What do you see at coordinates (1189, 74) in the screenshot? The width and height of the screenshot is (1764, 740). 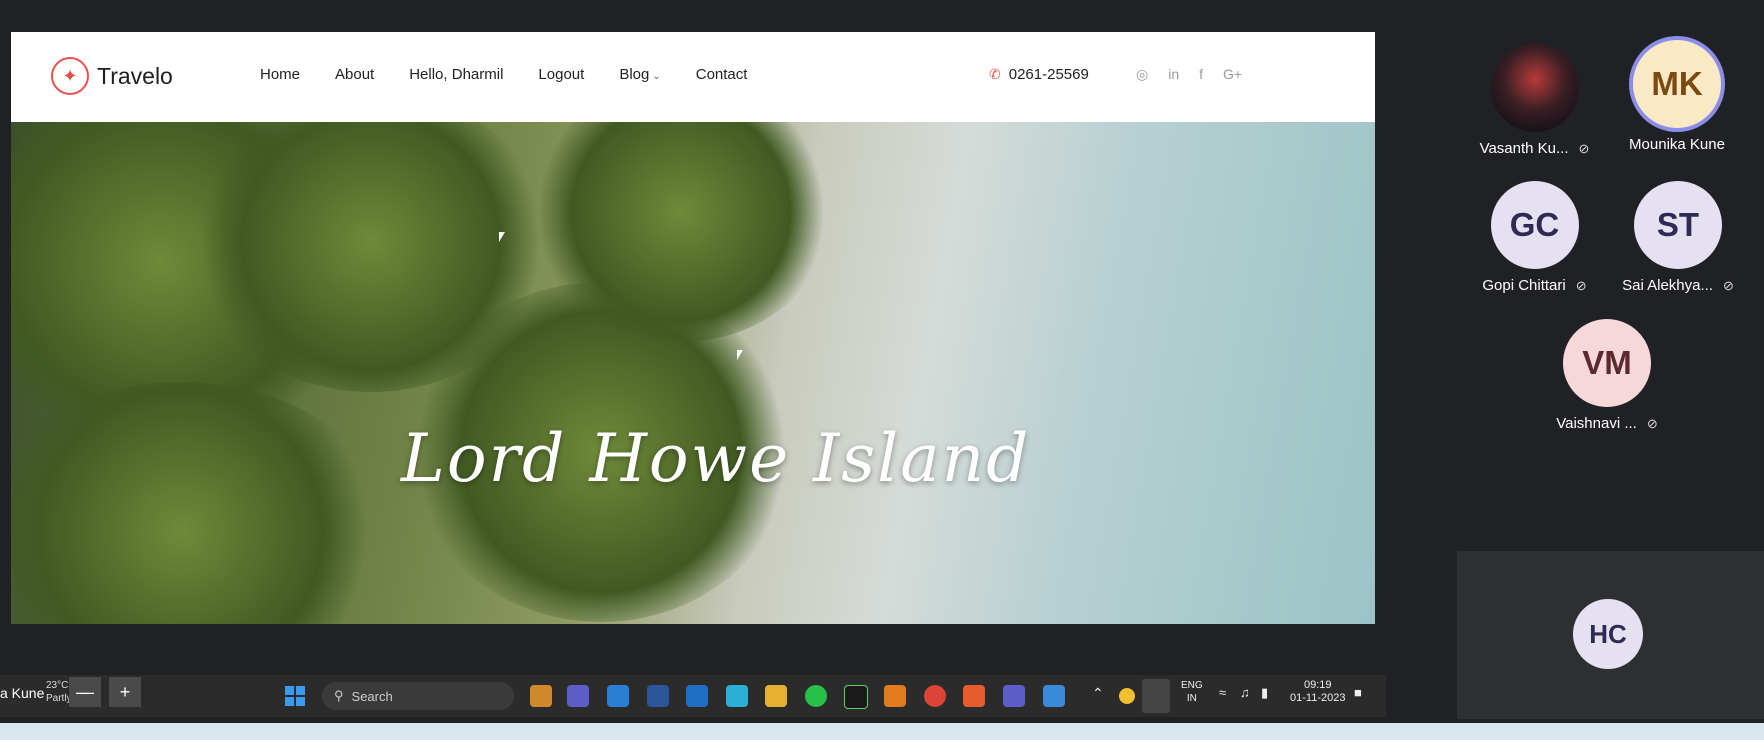 I see `social-links: ◎ in f G+` at bounding box center [1189, 74].